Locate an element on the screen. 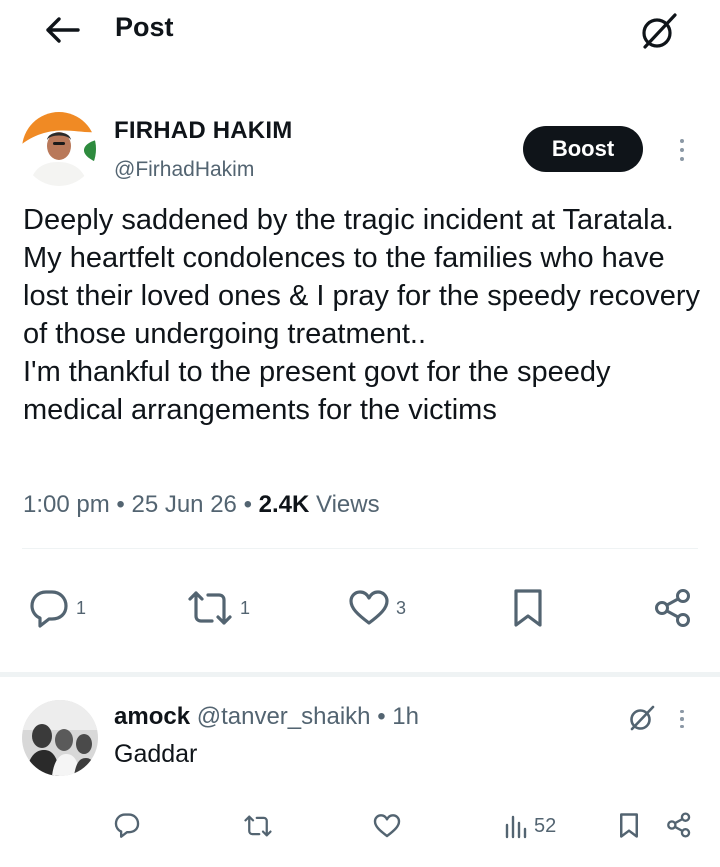 The height and width of the screenshot is (867, 720). views-label: Views is located at coordinates (348, 504).